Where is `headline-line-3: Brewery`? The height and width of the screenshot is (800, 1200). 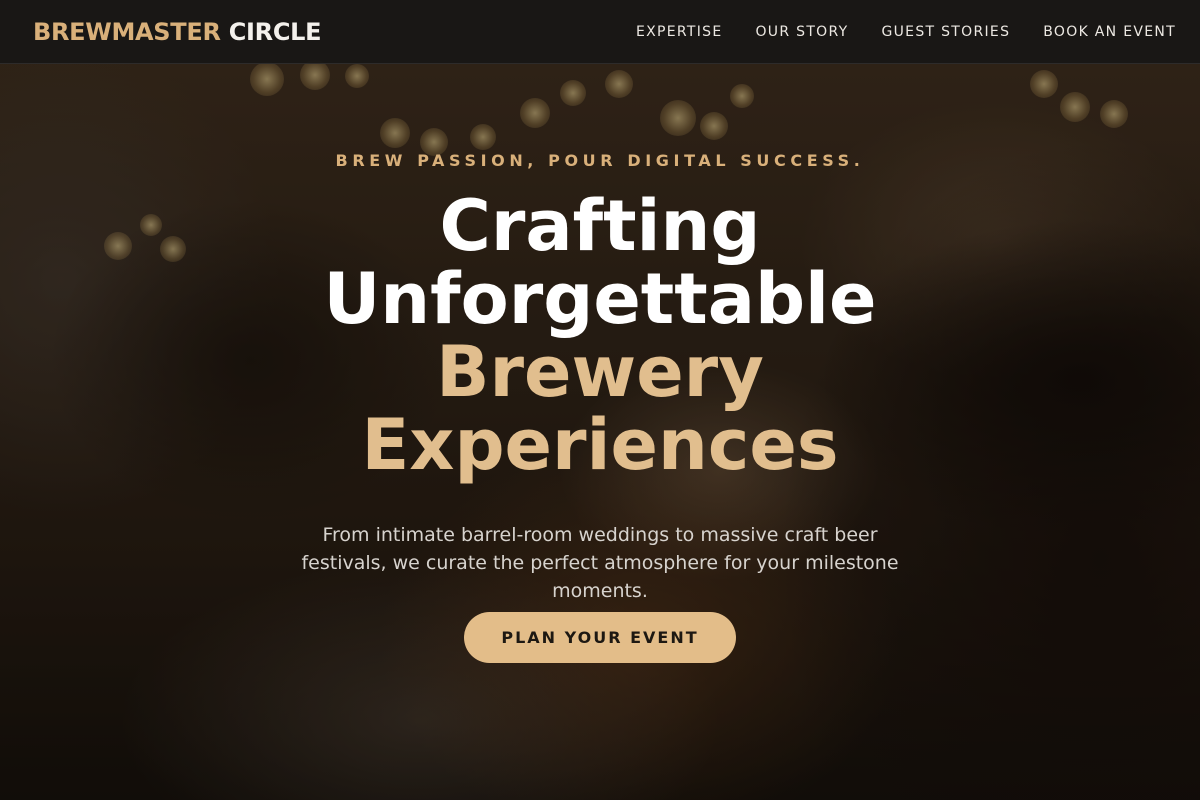
headline-line-3: Brewery is located at coordinates (600, 372).